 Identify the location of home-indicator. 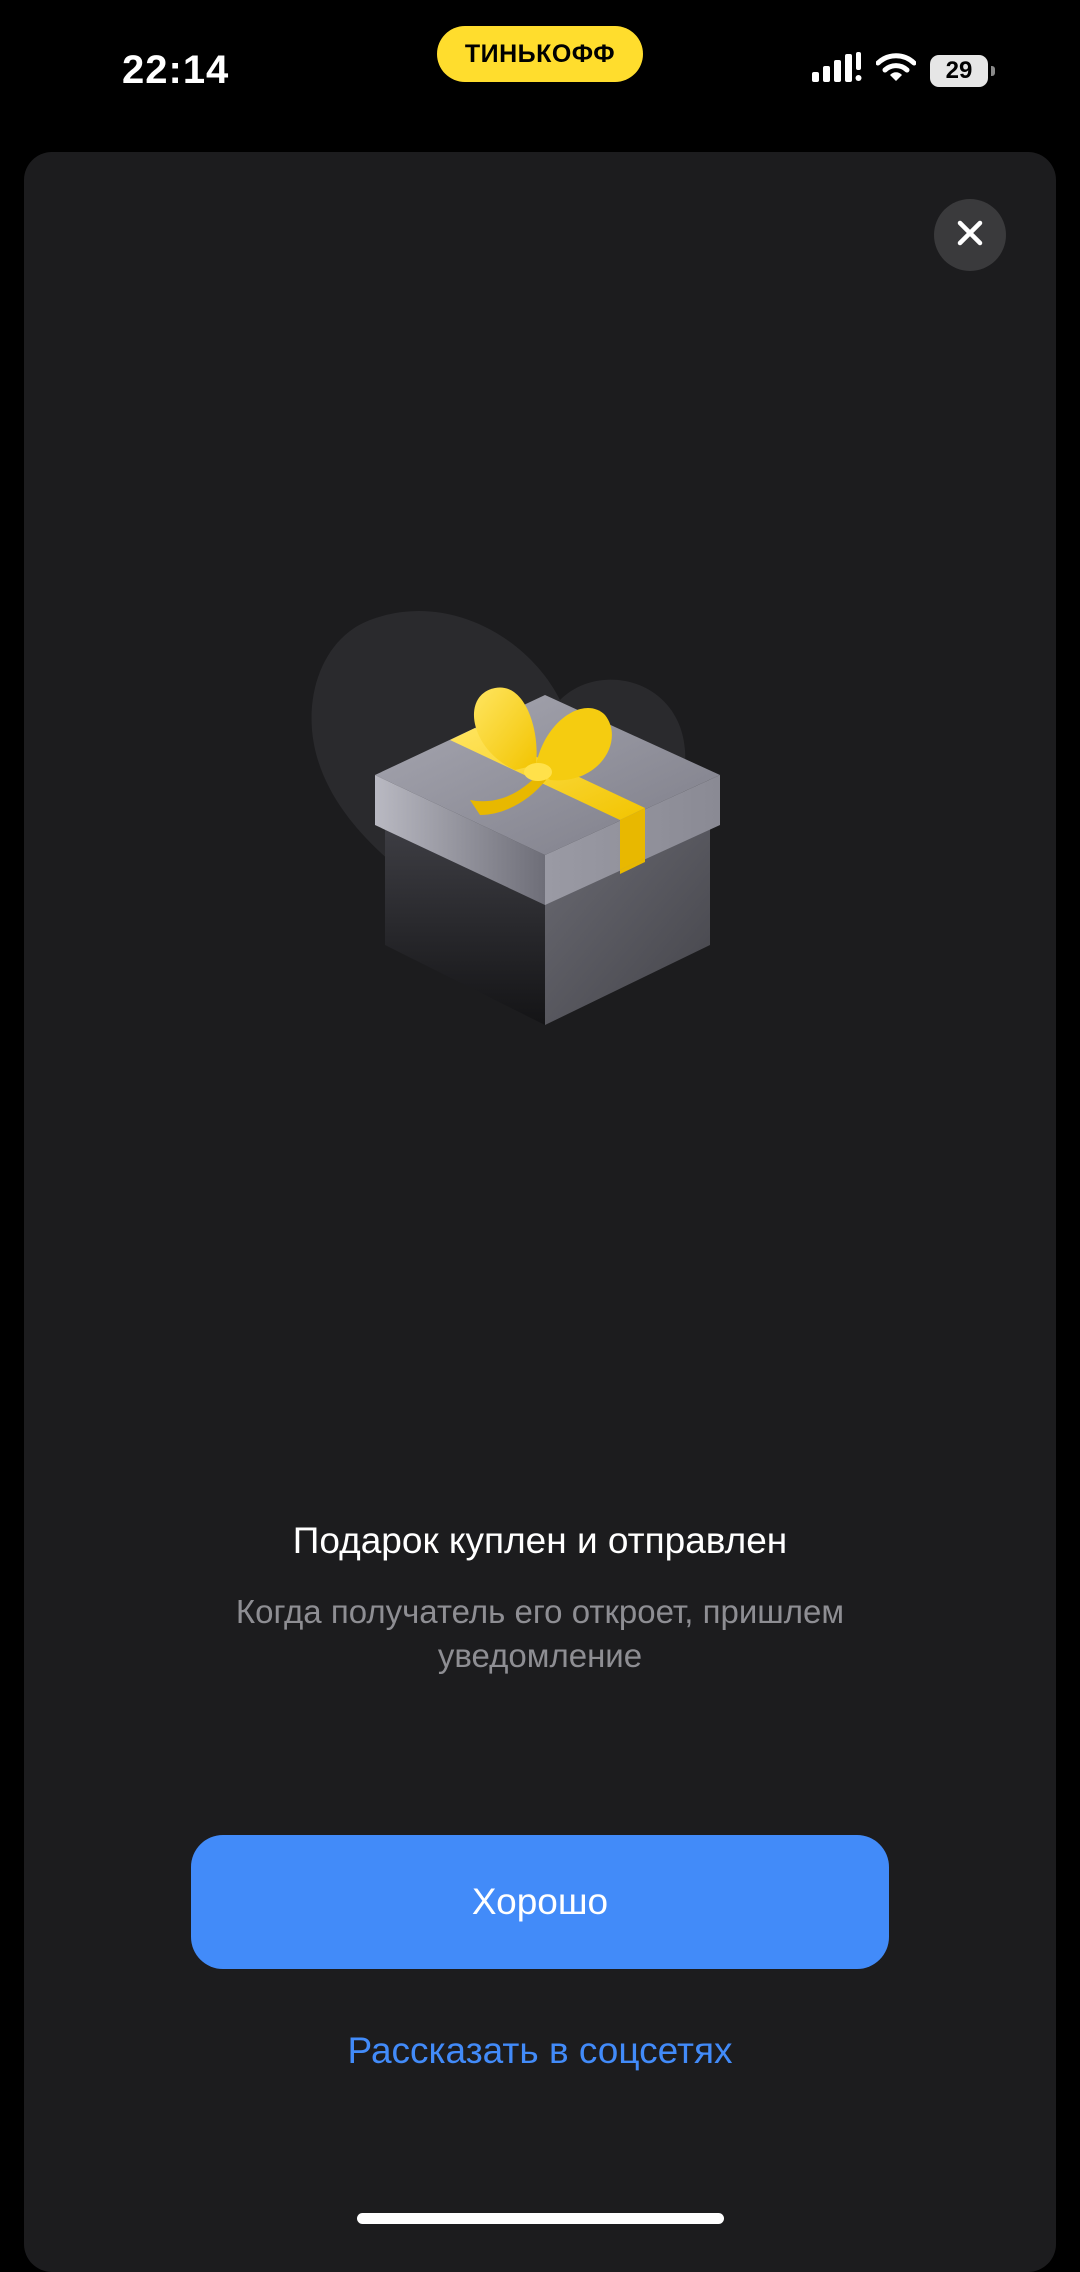
(540, 2218).